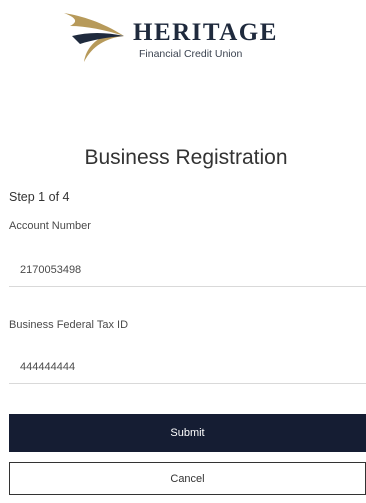 This screenshot has height=503, width=366. I want to click on heritage-swoosh-logo-icon, so click(94, 37).